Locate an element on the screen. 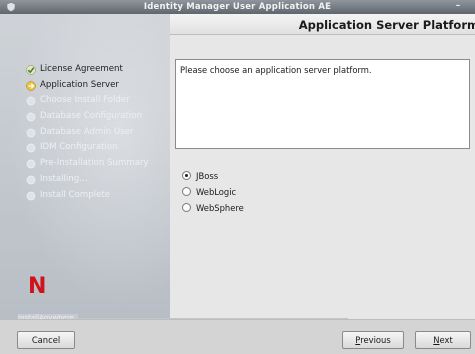  checkmark-icon is located at coordinates (31, 70).